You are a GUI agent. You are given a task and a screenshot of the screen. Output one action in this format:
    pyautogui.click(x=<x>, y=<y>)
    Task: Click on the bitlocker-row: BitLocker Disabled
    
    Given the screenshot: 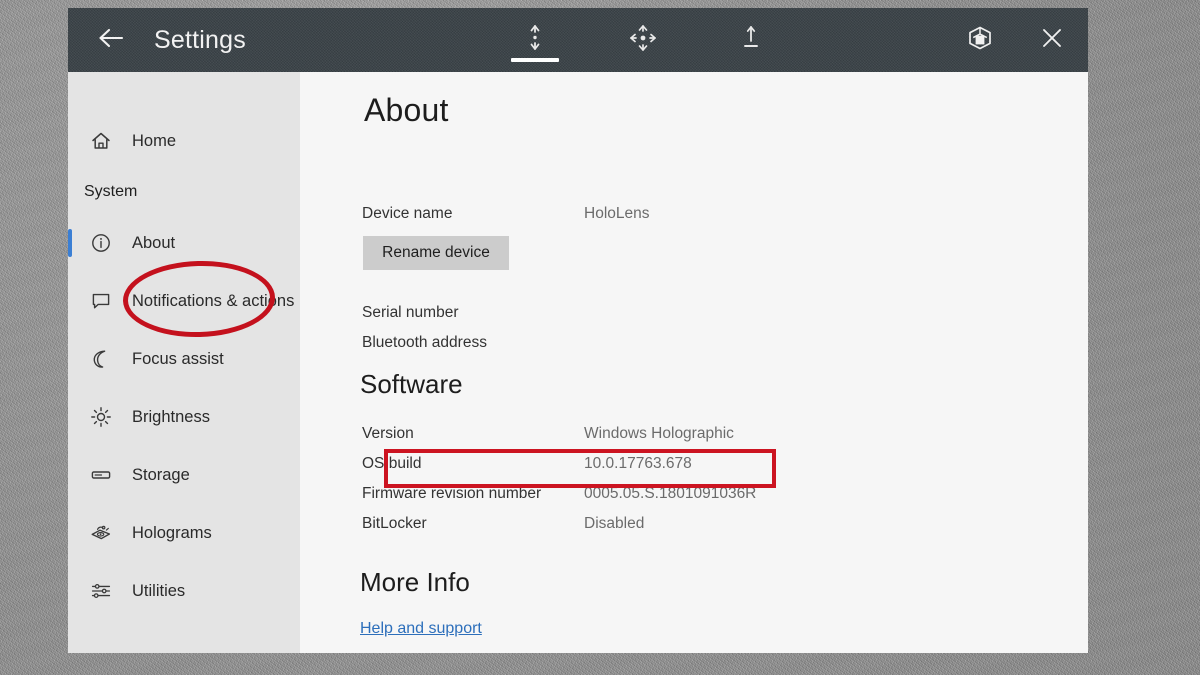 What is the action you would take?
    pyautogui.click(x=712, y=528)
    